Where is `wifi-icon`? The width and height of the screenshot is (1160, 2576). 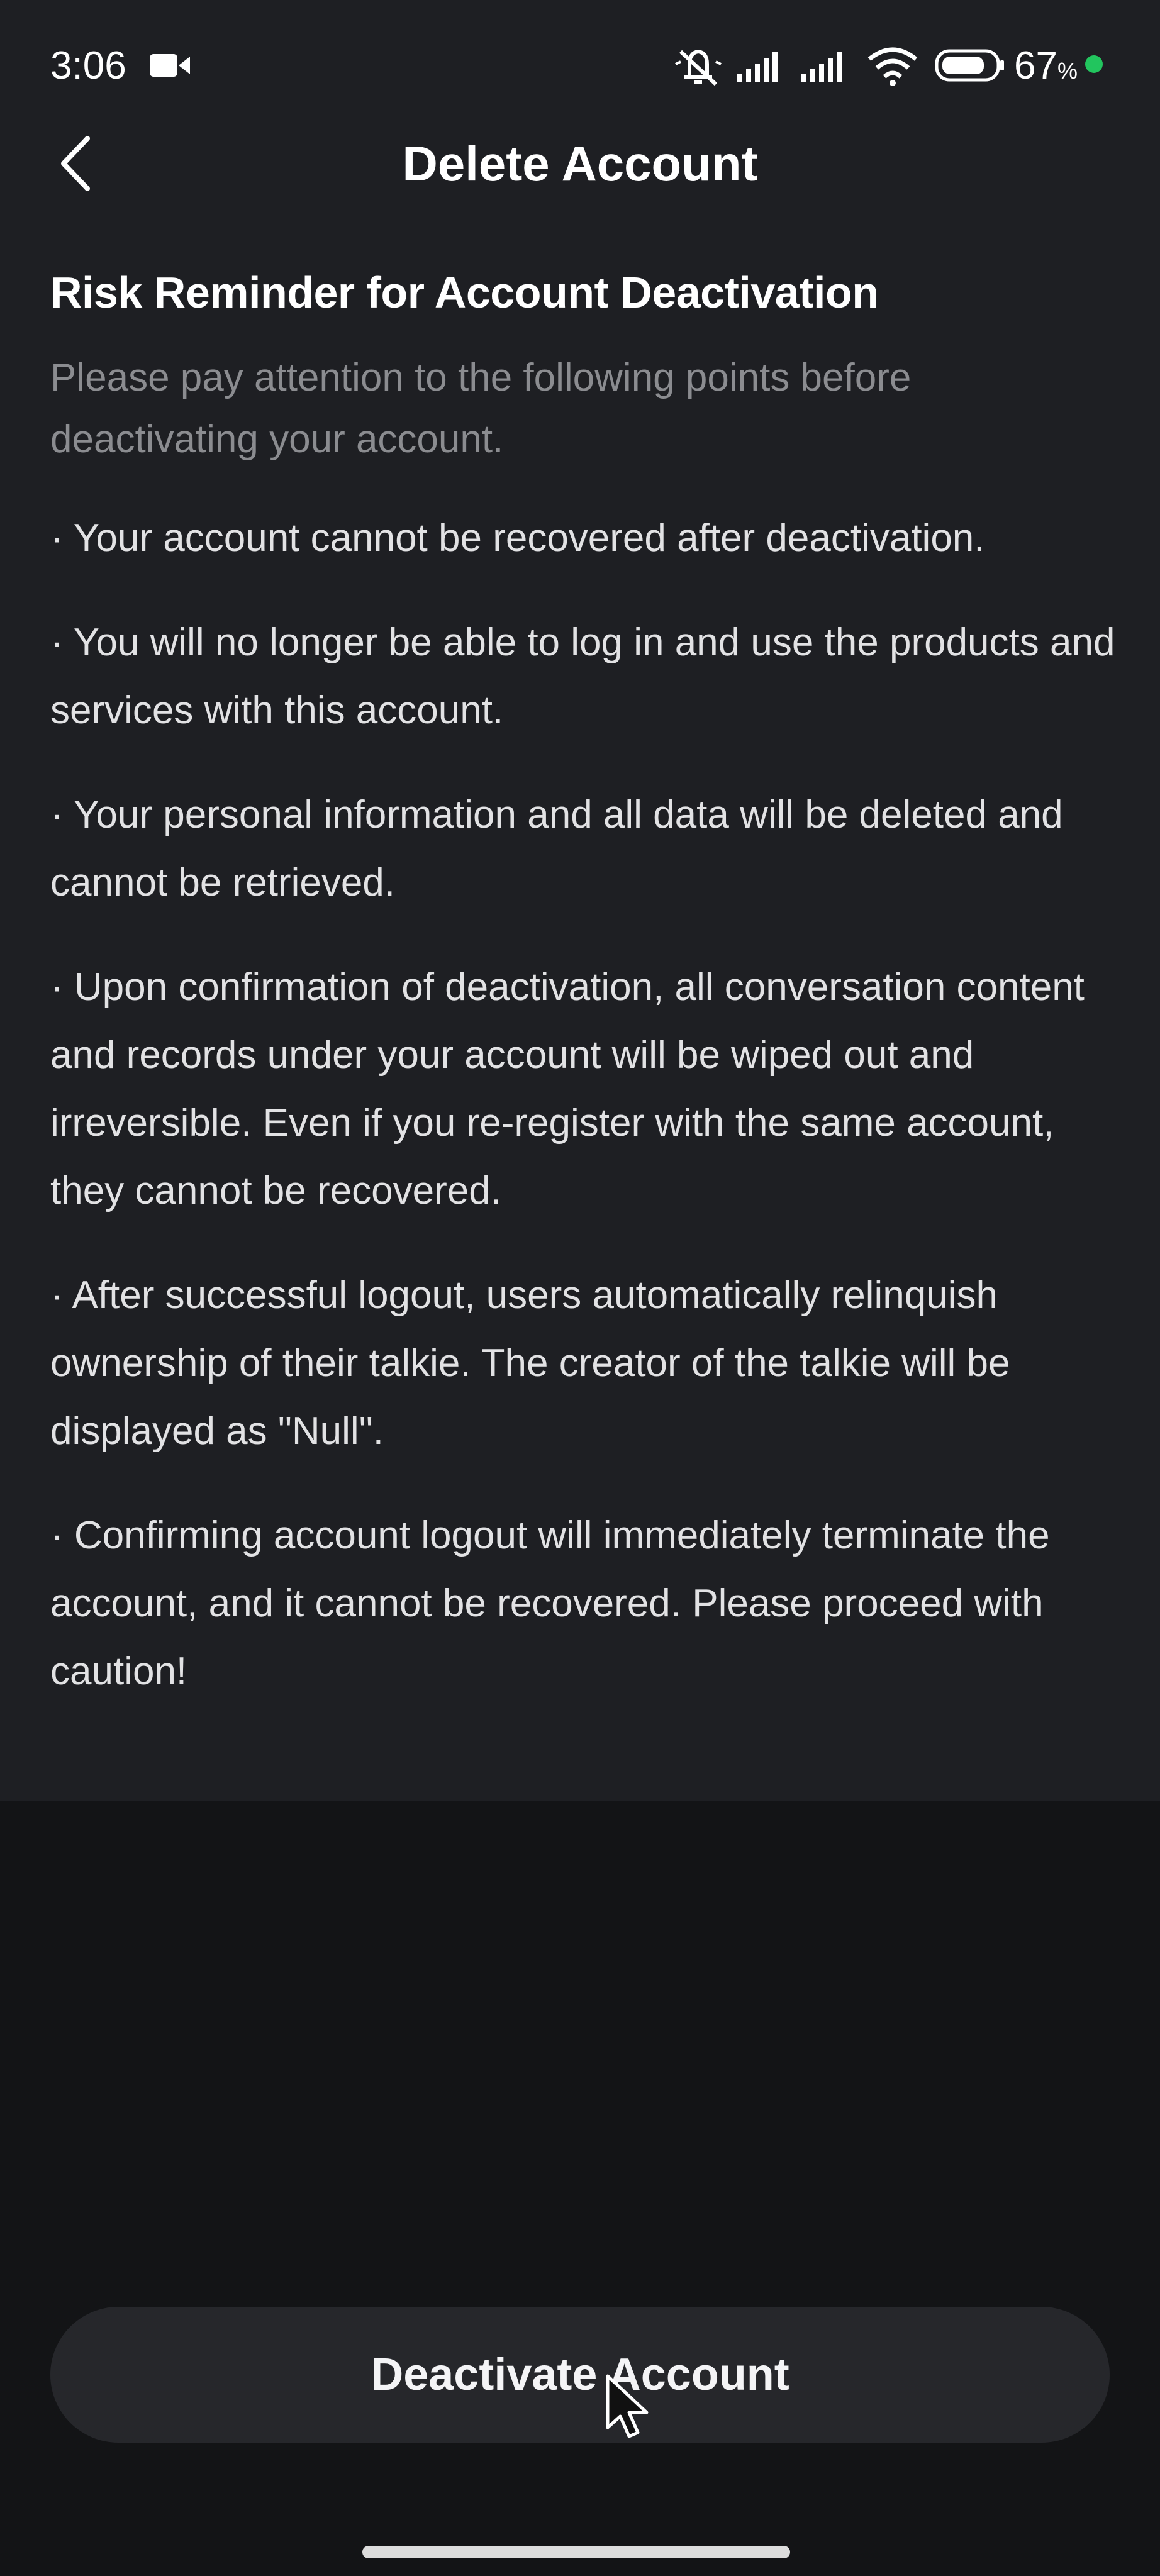 wifi-icon is located at coordinates (892, 66).